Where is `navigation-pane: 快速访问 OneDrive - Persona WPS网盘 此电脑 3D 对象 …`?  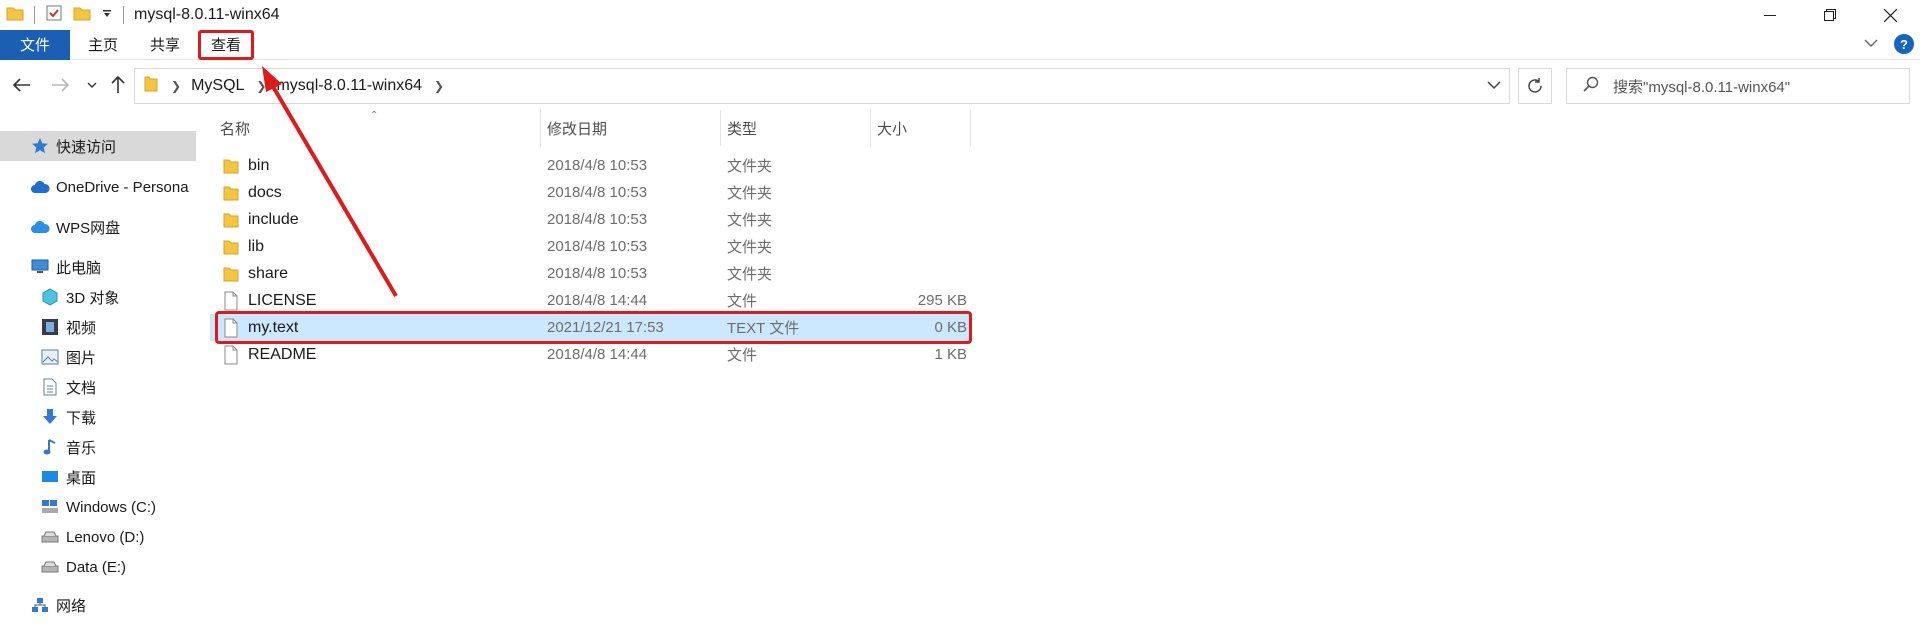 navigation-pane: 快速访问 OneDrive - Persona WPS网盘 此电脑 3D 对象 … is located at coordinates (98, 365).